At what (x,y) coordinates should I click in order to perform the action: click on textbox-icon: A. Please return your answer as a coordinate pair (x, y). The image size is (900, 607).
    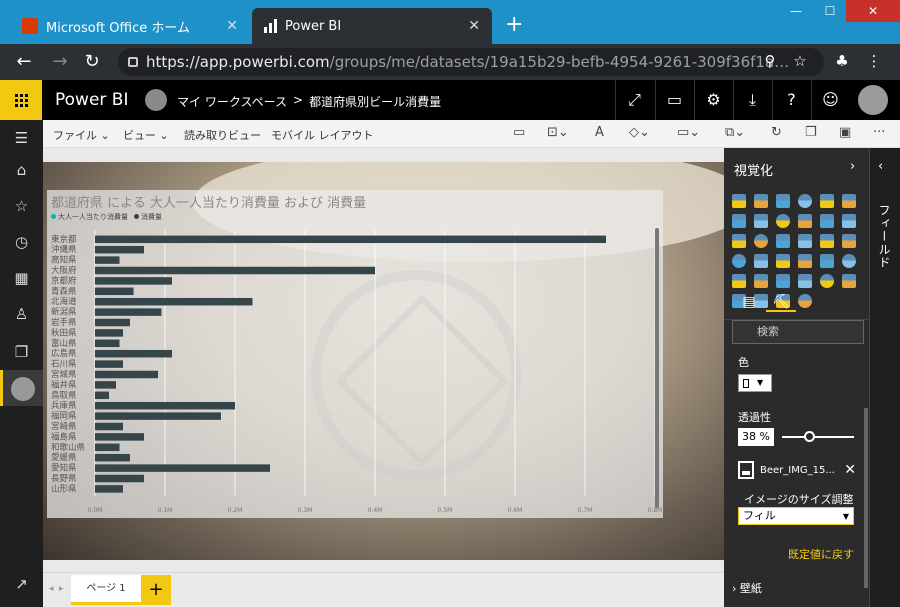
    Looking at the image, I should click on (599, 132).